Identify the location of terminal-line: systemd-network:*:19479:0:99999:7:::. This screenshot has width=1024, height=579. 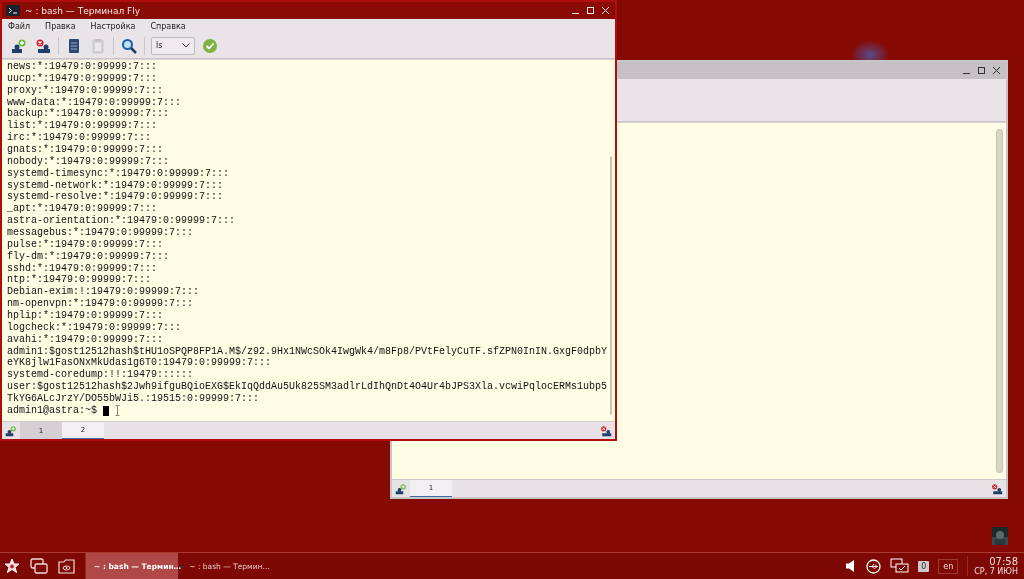
(116, 185).